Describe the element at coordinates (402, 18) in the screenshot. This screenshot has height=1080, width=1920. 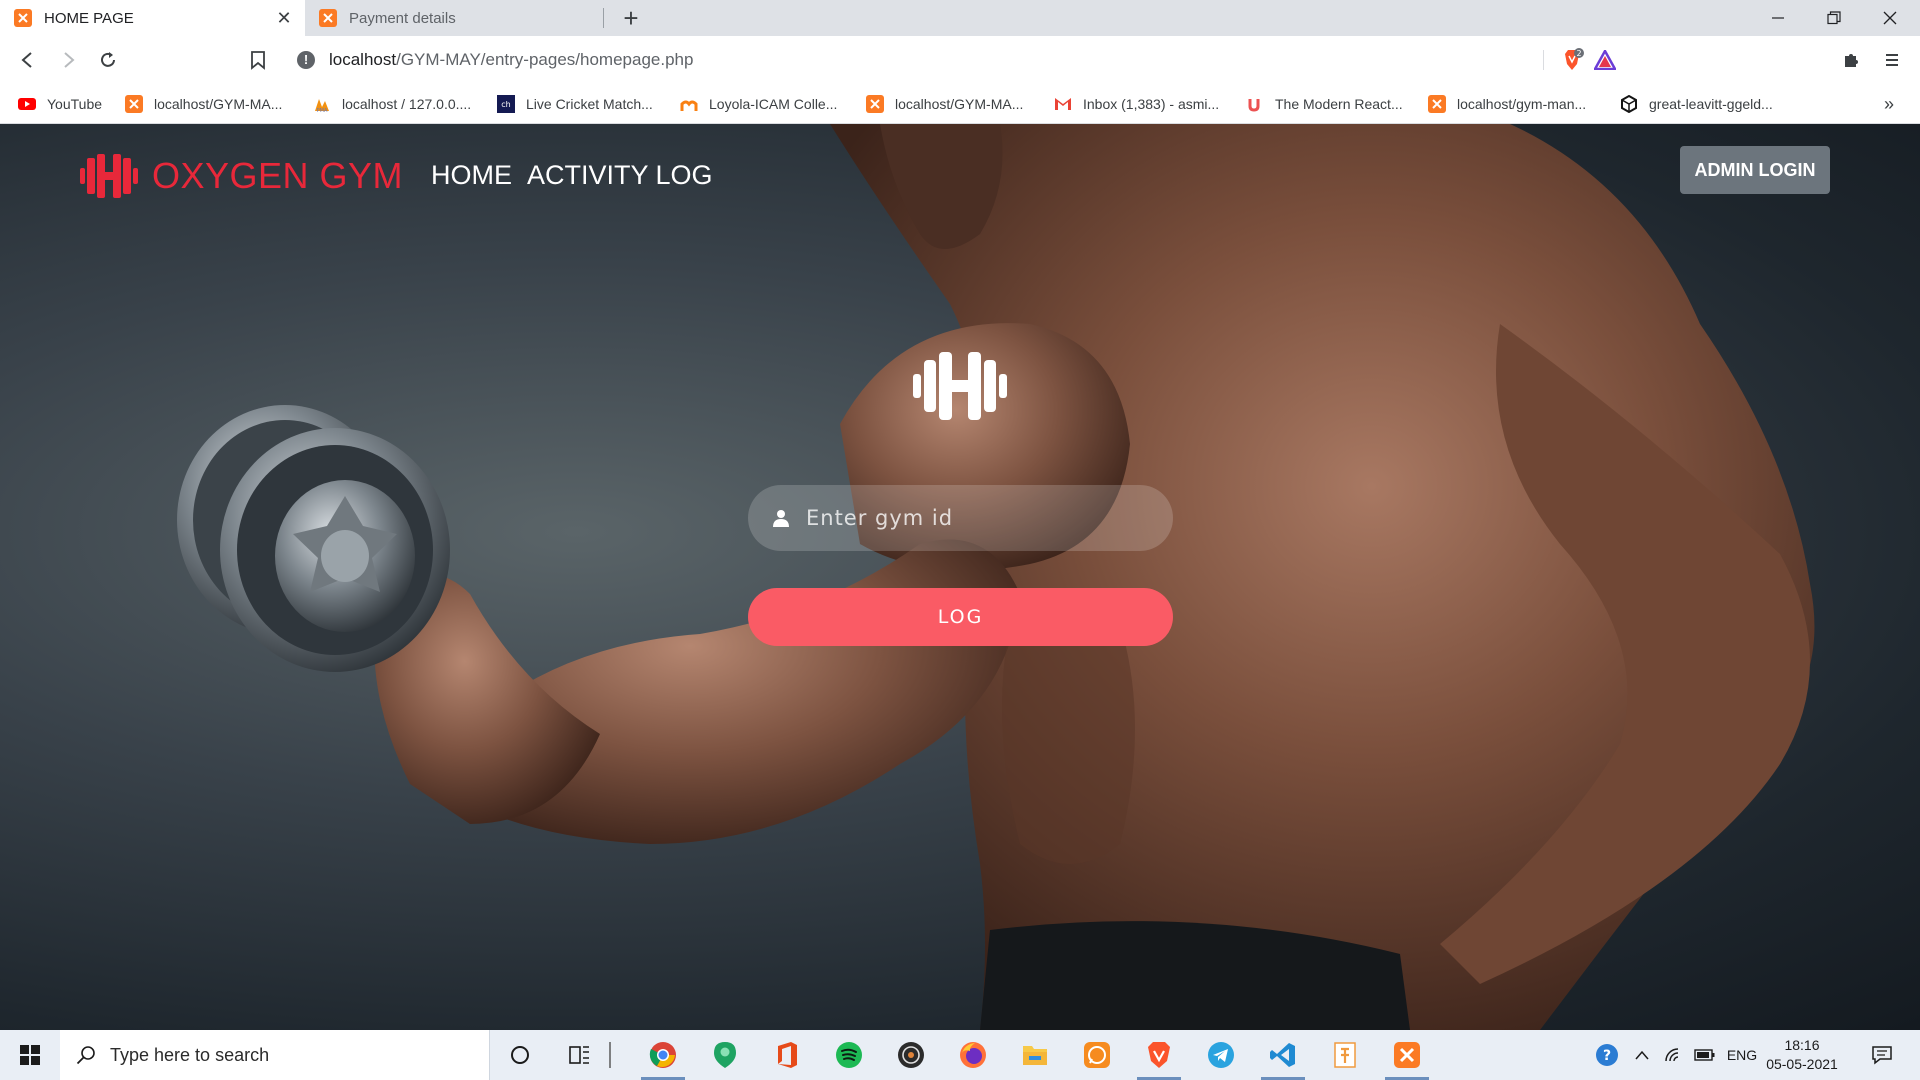
I see `tab-title: Payment details` at that location.